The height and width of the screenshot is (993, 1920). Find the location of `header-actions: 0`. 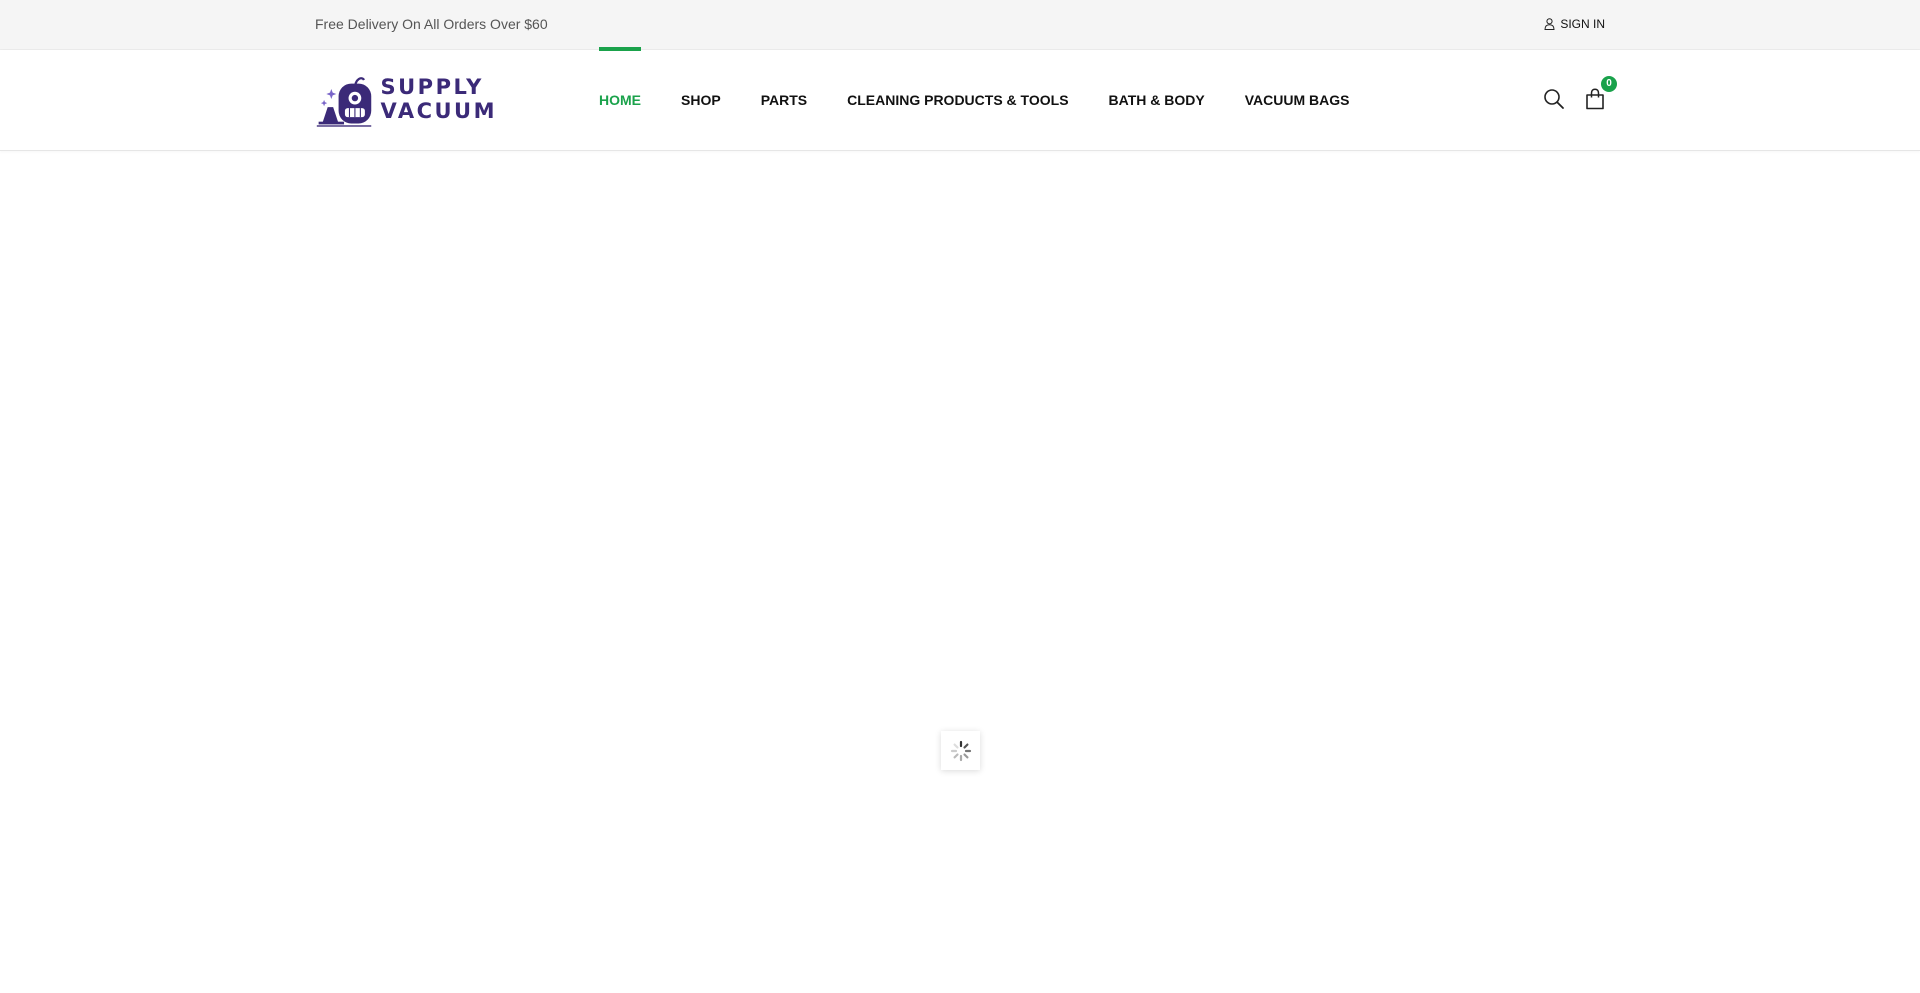

header-actions: 0 is located at coordinates (1580, 95).